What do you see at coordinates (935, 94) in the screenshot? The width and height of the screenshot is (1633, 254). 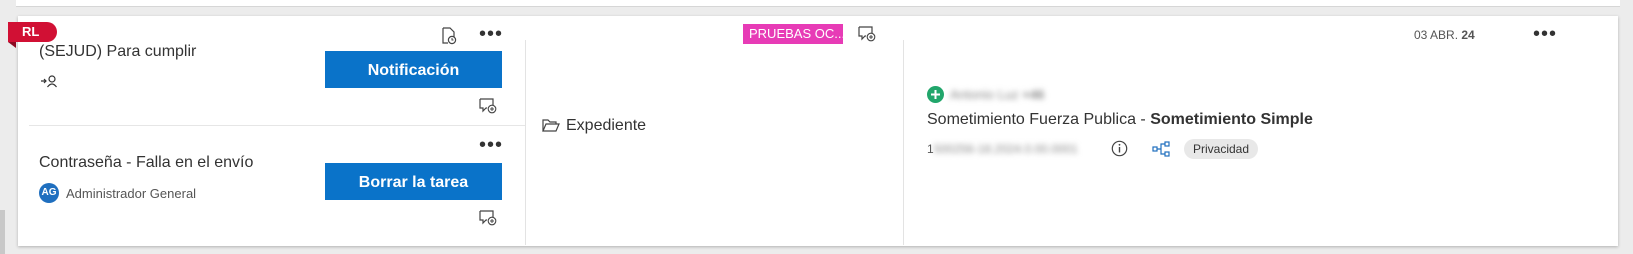 I see `add-person-icon` at bounding box center [935, 94].